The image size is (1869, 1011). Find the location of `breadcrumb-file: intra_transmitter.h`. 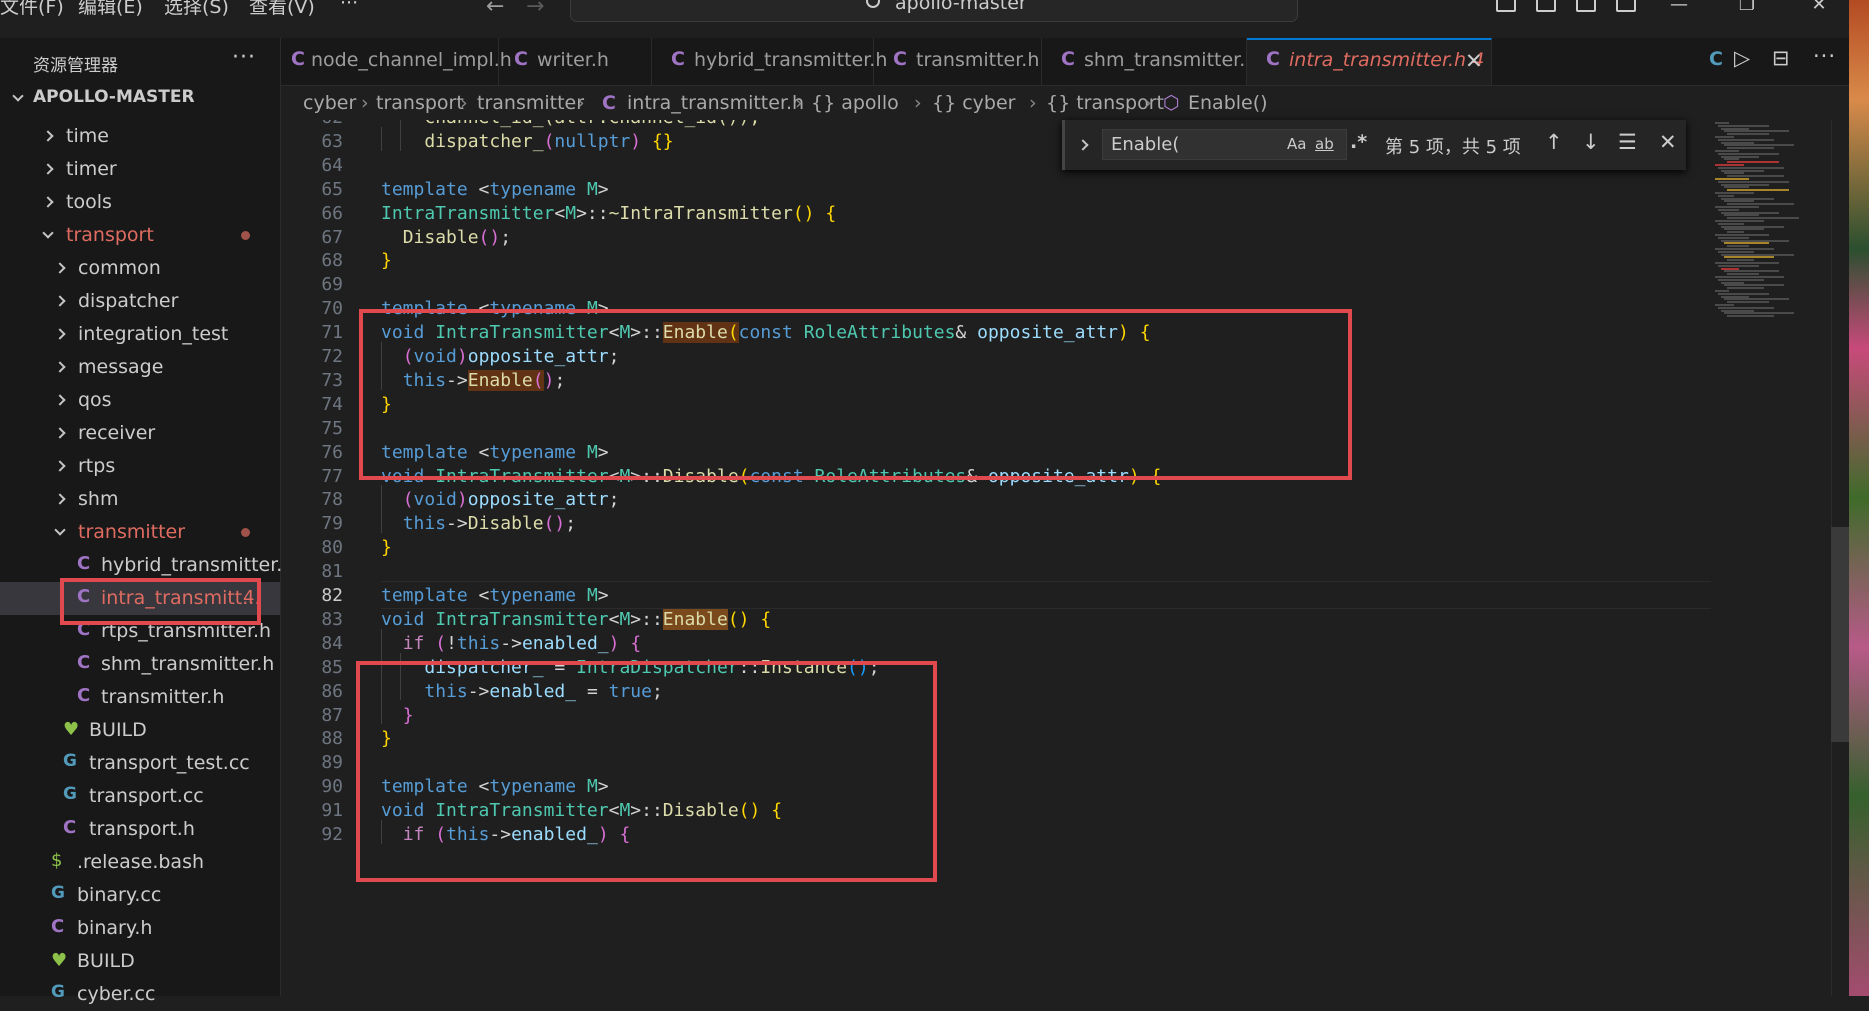

breadcrumb-file: intra_transmitter.h is located at coordinates (715, 103).